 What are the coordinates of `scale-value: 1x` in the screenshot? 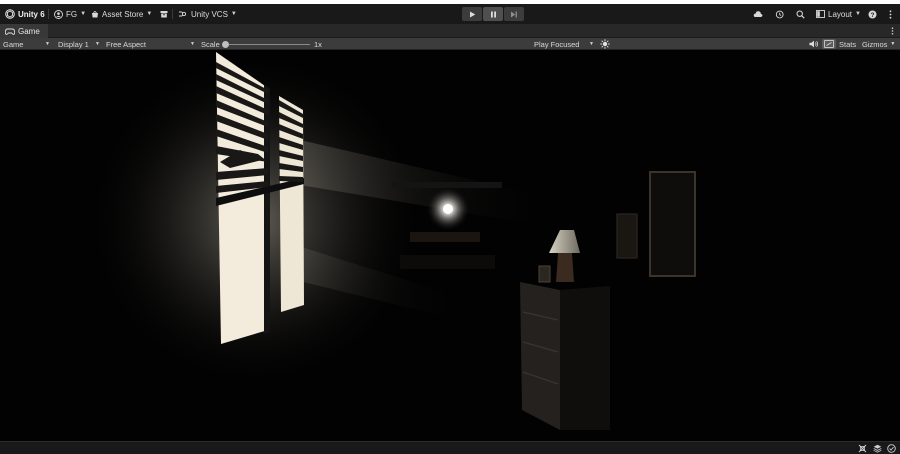 It's located at (318, 44).